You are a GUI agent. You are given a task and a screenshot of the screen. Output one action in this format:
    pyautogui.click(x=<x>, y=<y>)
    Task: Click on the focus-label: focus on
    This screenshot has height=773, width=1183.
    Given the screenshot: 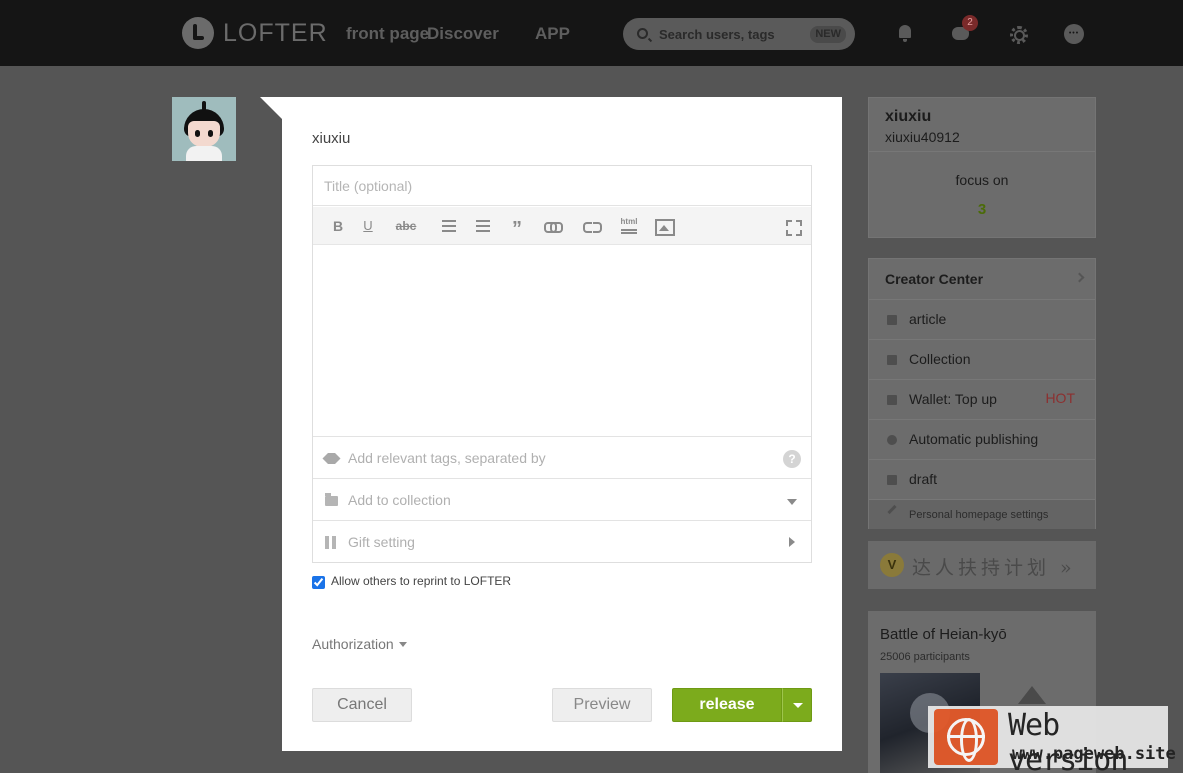 What is the action you would take?
    pyautogui.click(x=982, y=180)
    